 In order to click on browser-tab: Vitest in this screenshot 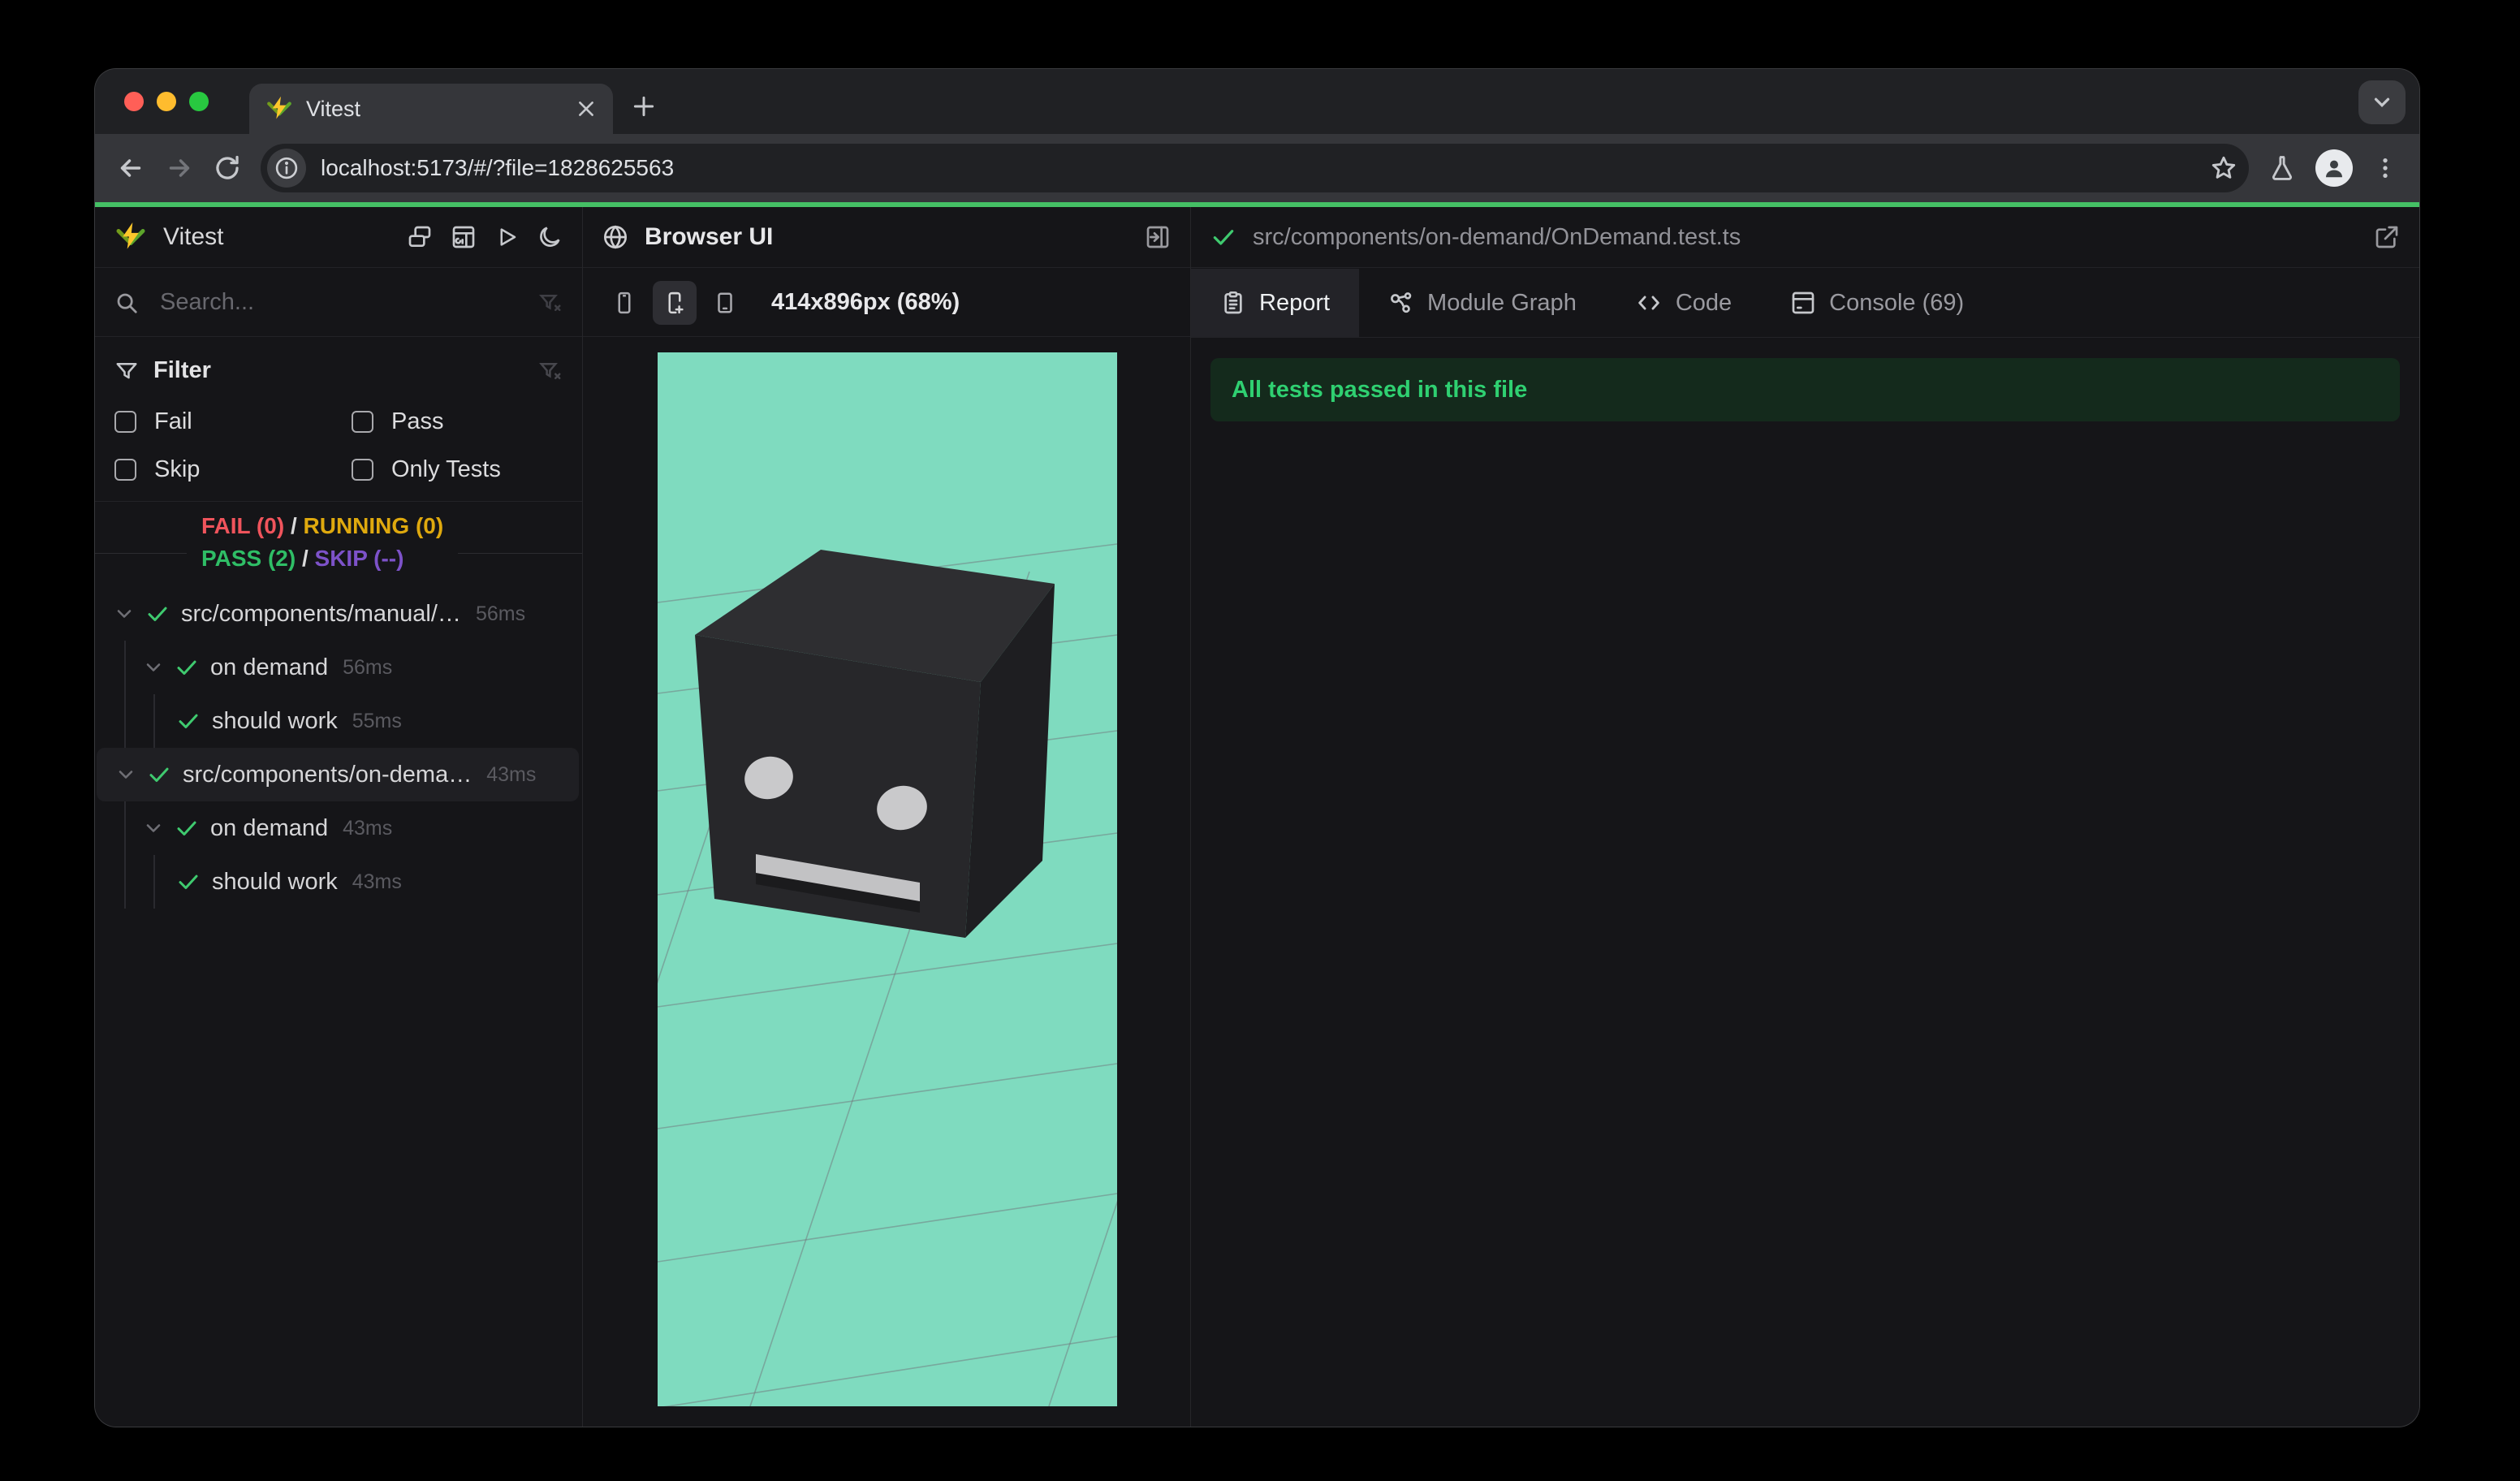, I will do `click(431, 109)`.